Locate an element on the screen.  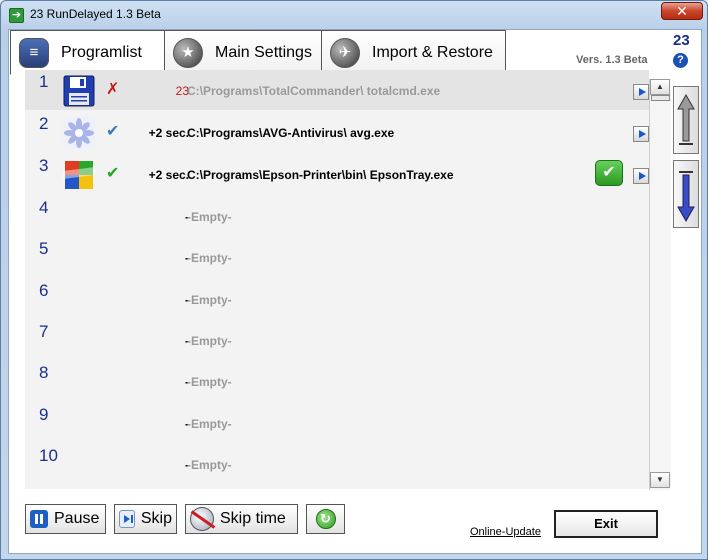
tab-programlist: ≡ Programlist is located at coordinates (87, 52).